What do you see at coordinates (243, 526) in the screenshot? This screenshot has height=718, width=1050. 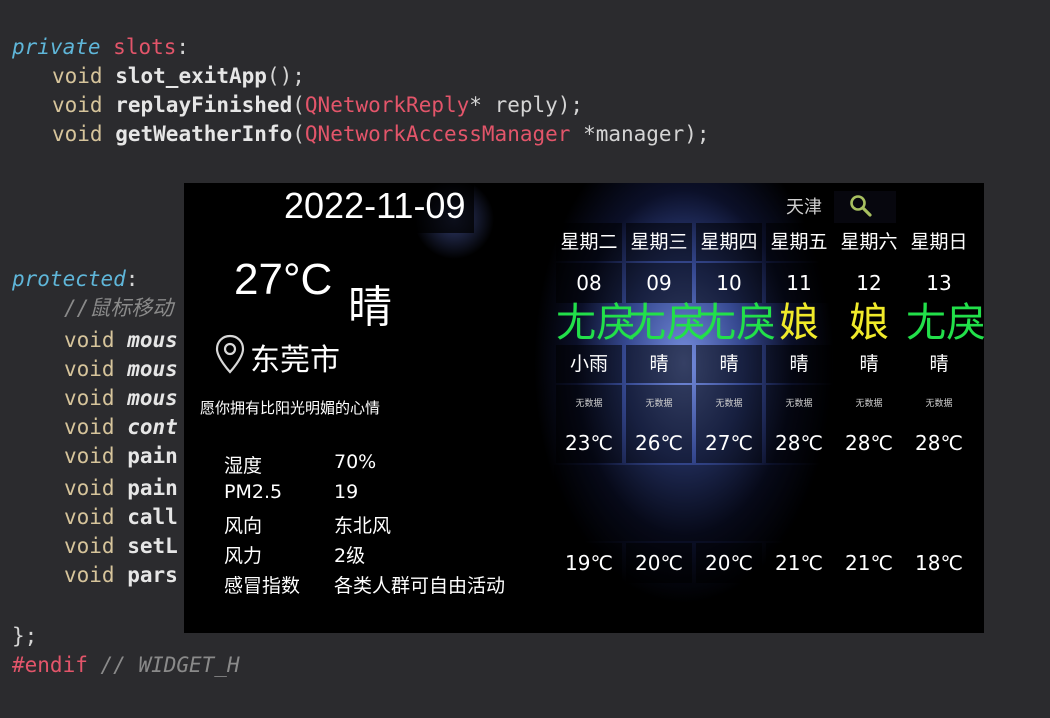 I see `wind-direction-label: 风向` at bounding box center [243, 526].